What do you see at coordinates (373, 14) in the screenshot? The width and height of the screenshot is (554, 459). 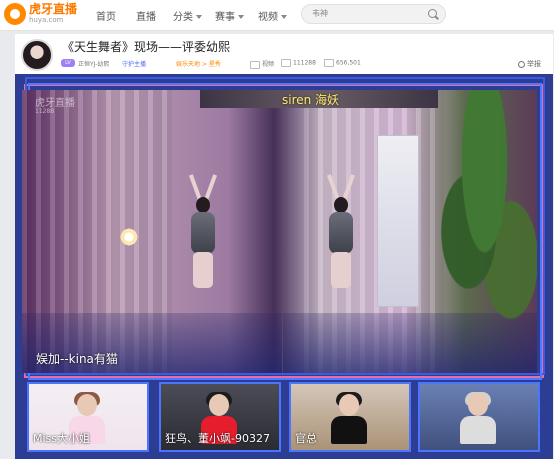 I see `search-input: 韦神` at bounding box center [373, 14].